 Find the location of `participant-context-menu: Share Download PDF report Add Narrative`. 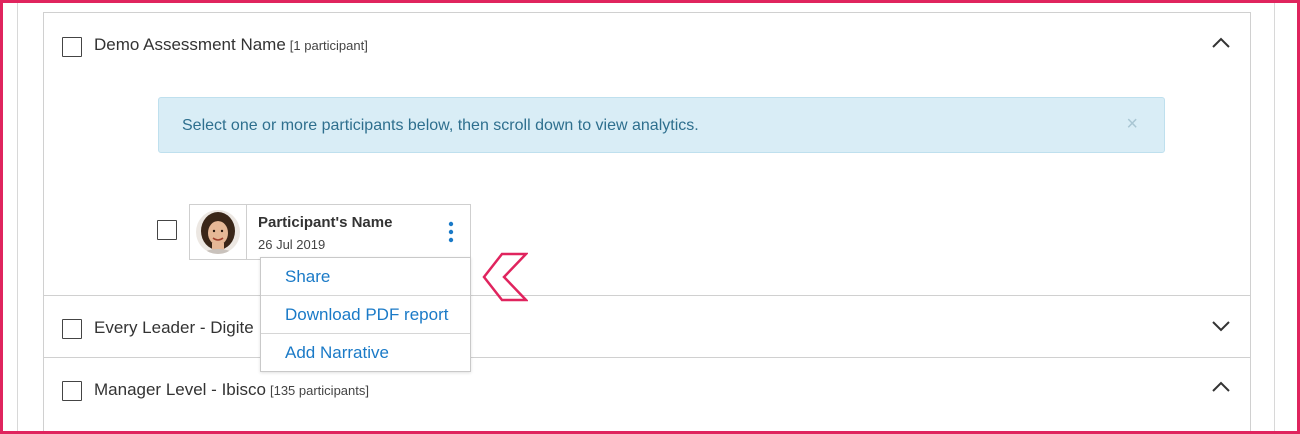

participant-context-menu: Share Download PDF report Add Narrative is located at coordinates (365, 314).